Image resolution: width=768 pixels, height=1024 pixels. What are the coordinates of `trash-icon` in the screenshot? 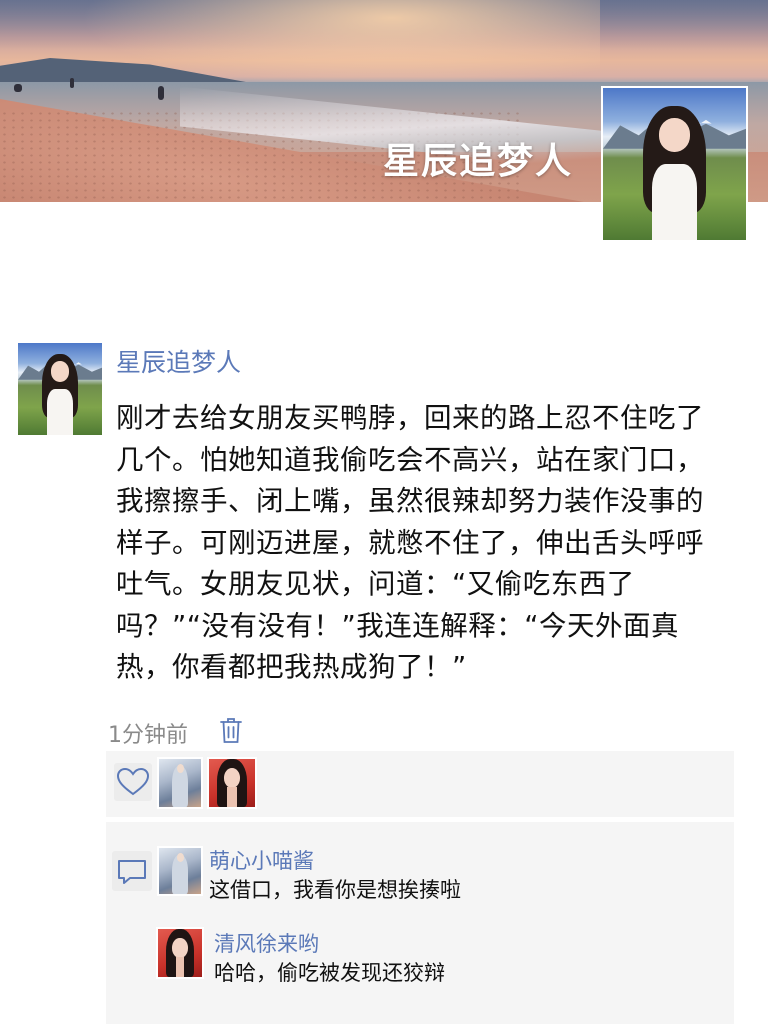 It's located at (231, 730).